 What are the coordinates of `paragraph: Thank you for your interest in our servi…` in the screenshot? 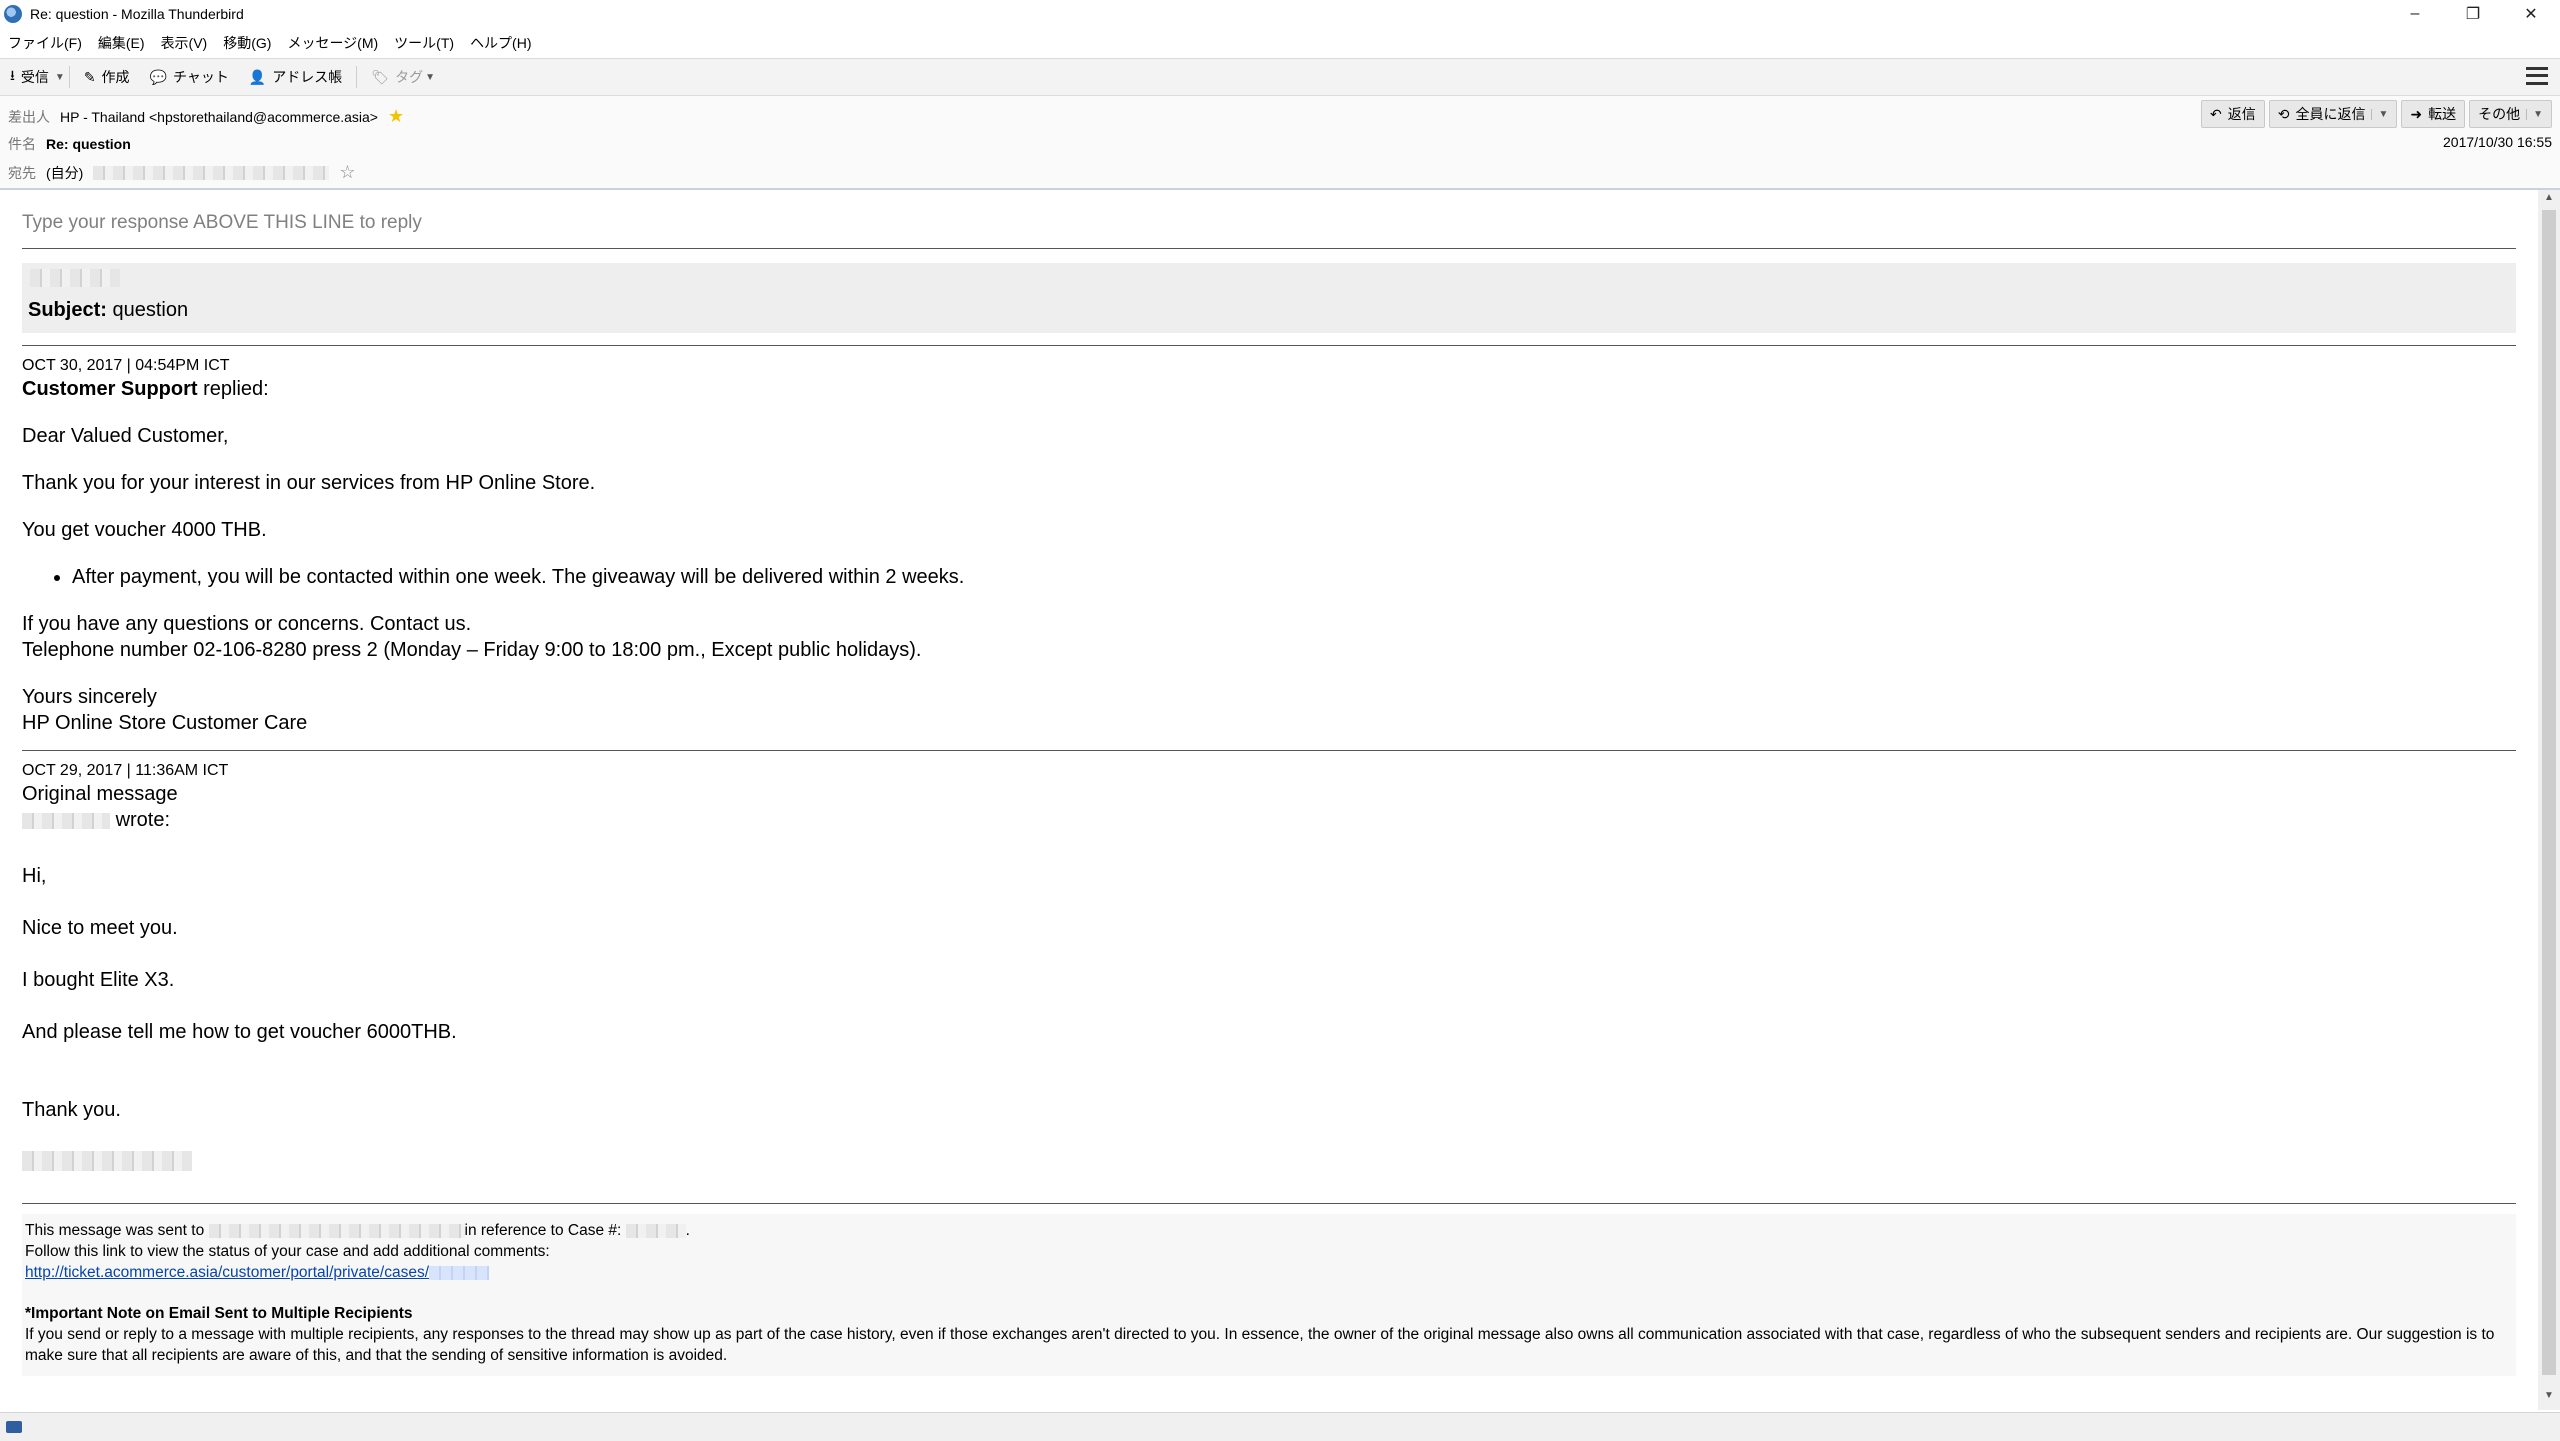 It's located at (309, 483).